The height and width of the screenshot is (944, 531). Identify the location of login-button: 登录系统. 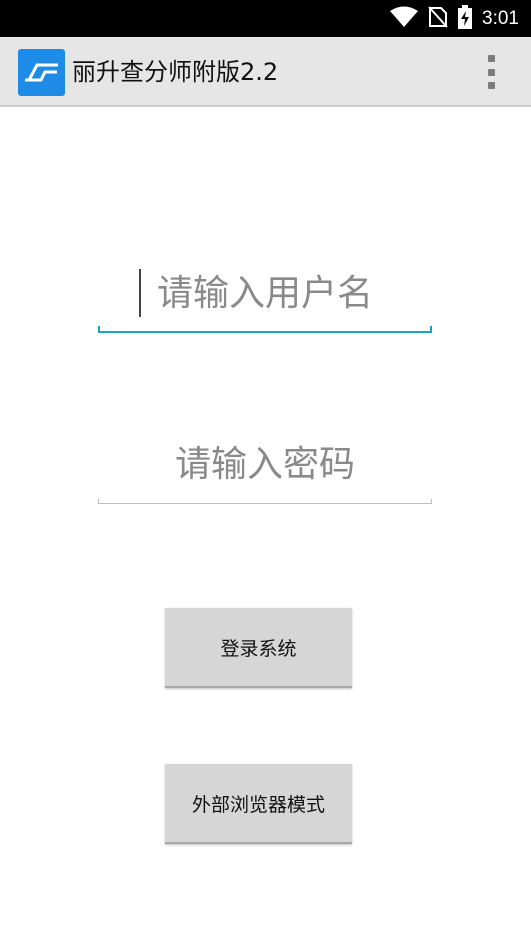
(258, 648).